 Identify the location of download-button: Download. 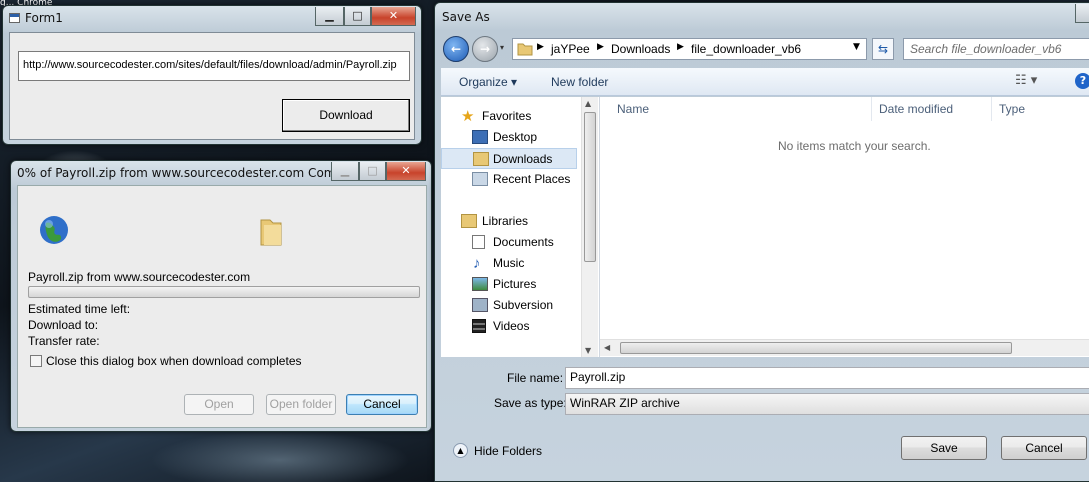
(346, 115).